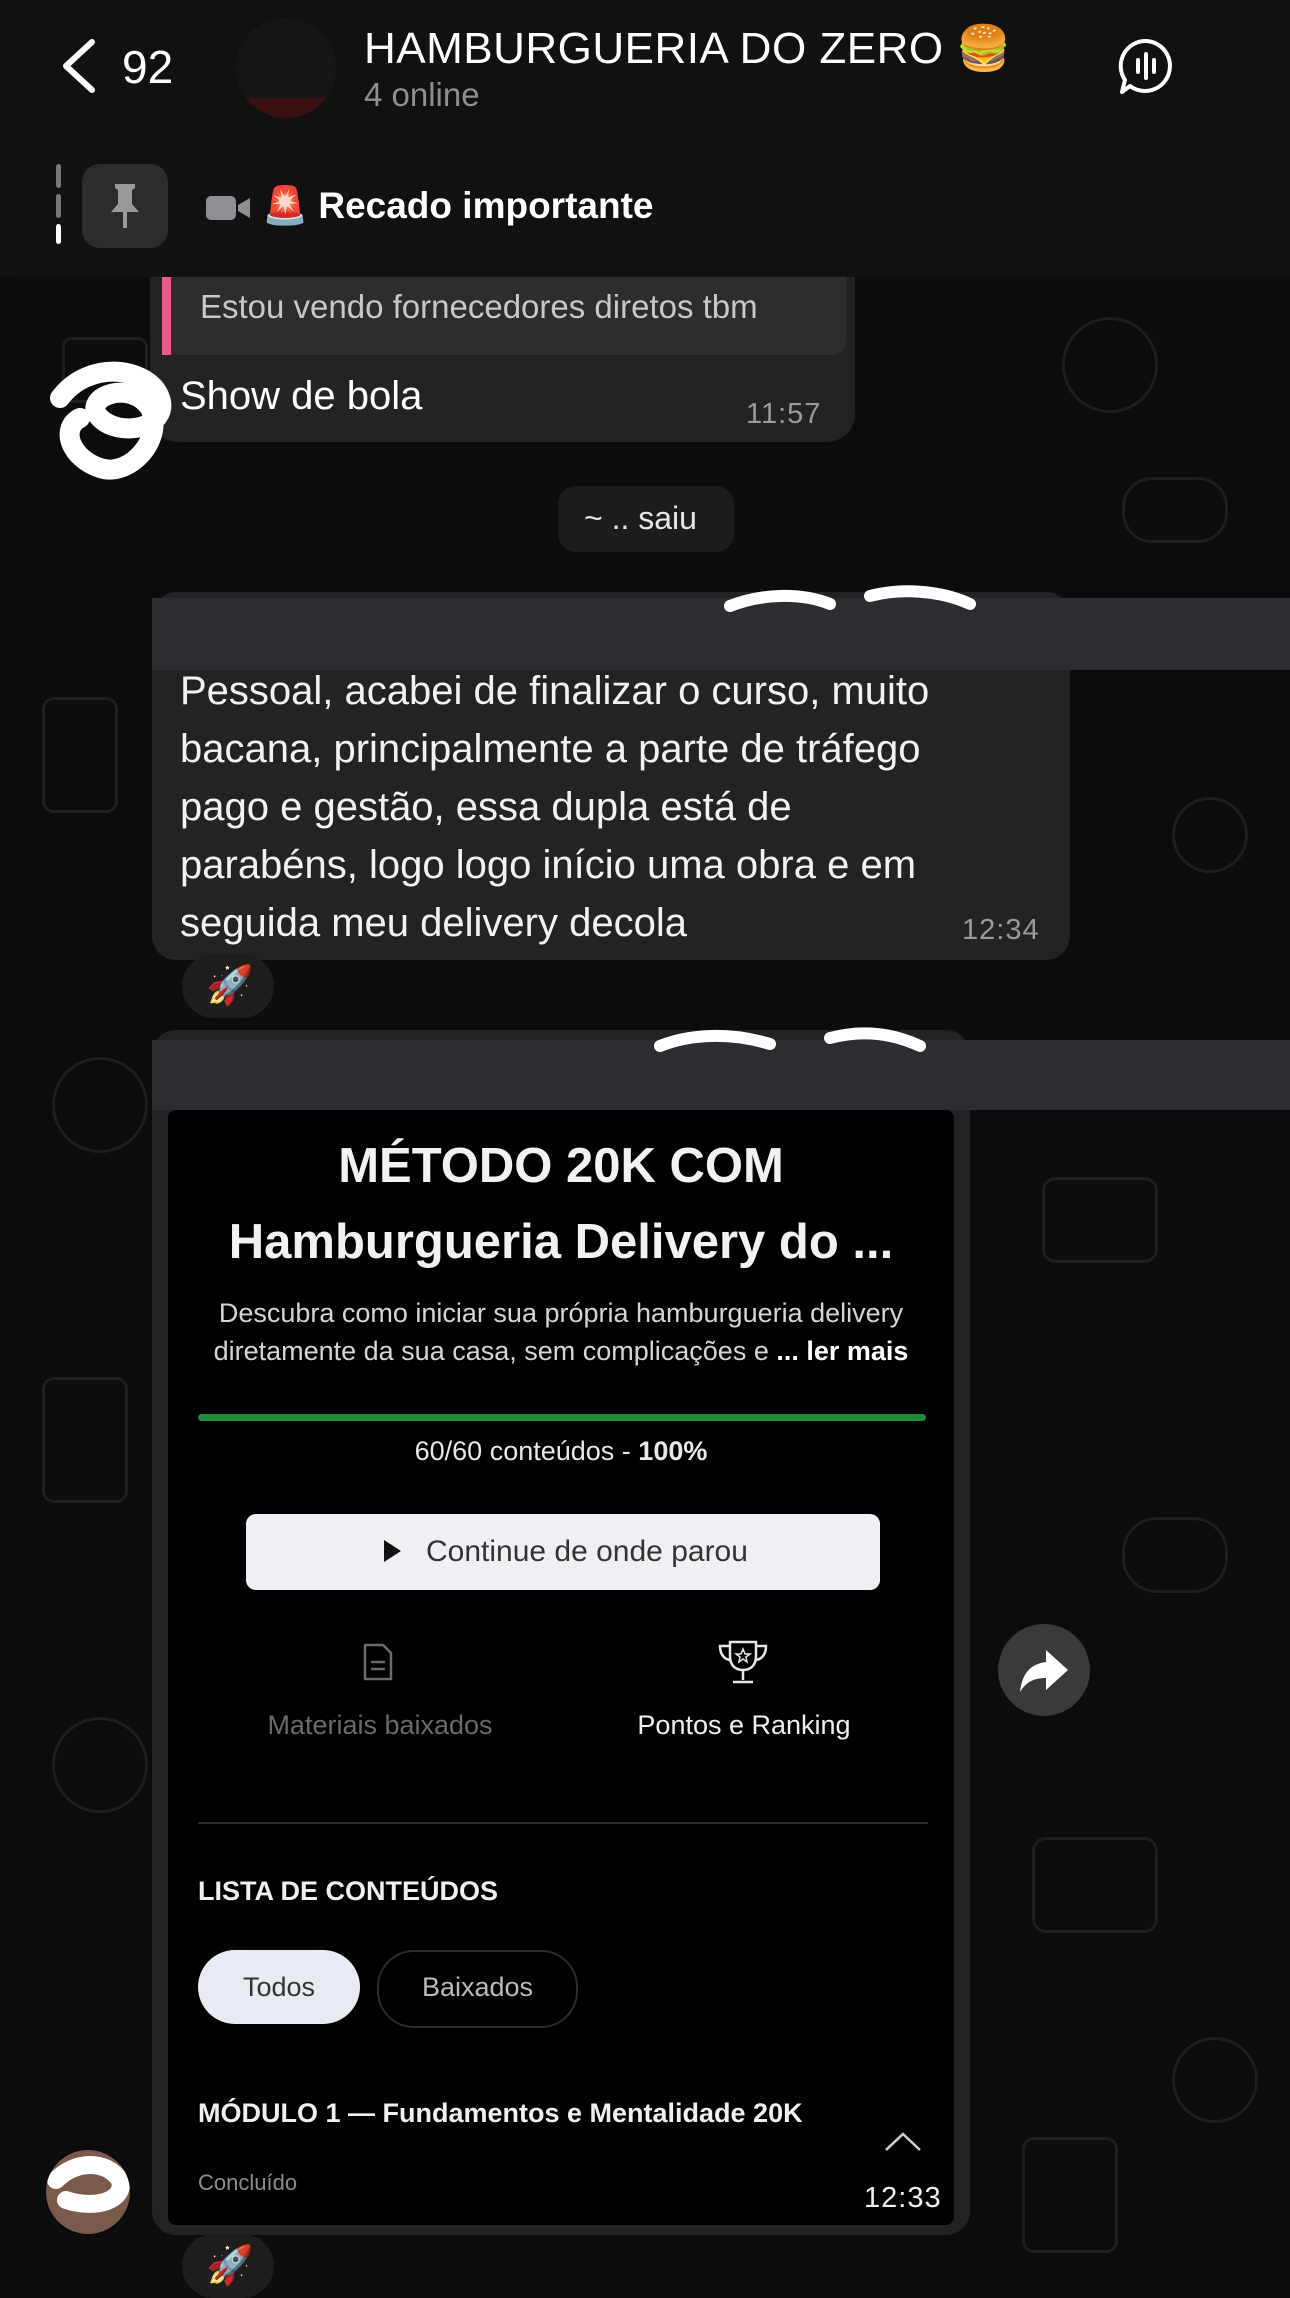  What do you see at coordinates (380, 1725) in the screenshot?
I see `materials-downloaded-label: Materiais baixados` at bounding box center [380, 1725].